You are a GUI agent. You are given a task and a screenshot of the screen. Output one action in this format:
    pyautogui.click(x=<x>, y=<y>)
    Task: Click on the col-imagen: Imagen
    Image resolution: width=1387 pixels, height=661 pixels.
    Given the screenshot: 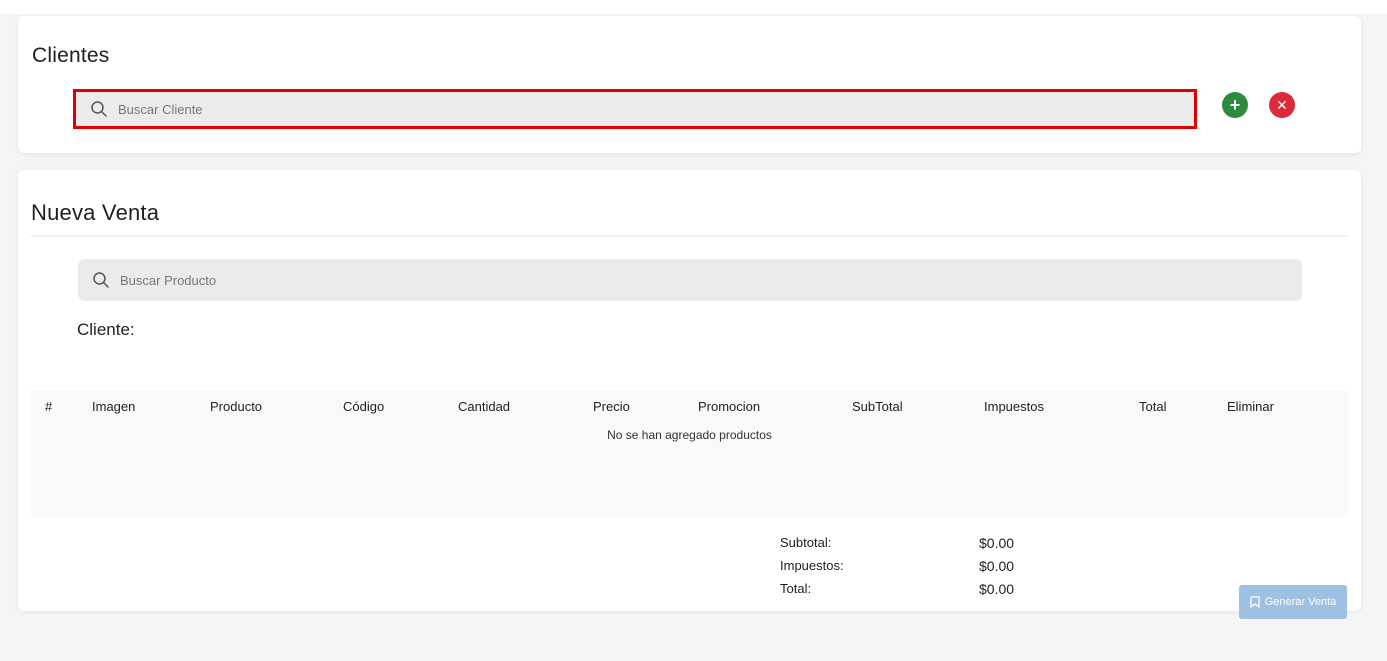 What is the action you would take?
    pyautogui.click(x=114, y=406)
    